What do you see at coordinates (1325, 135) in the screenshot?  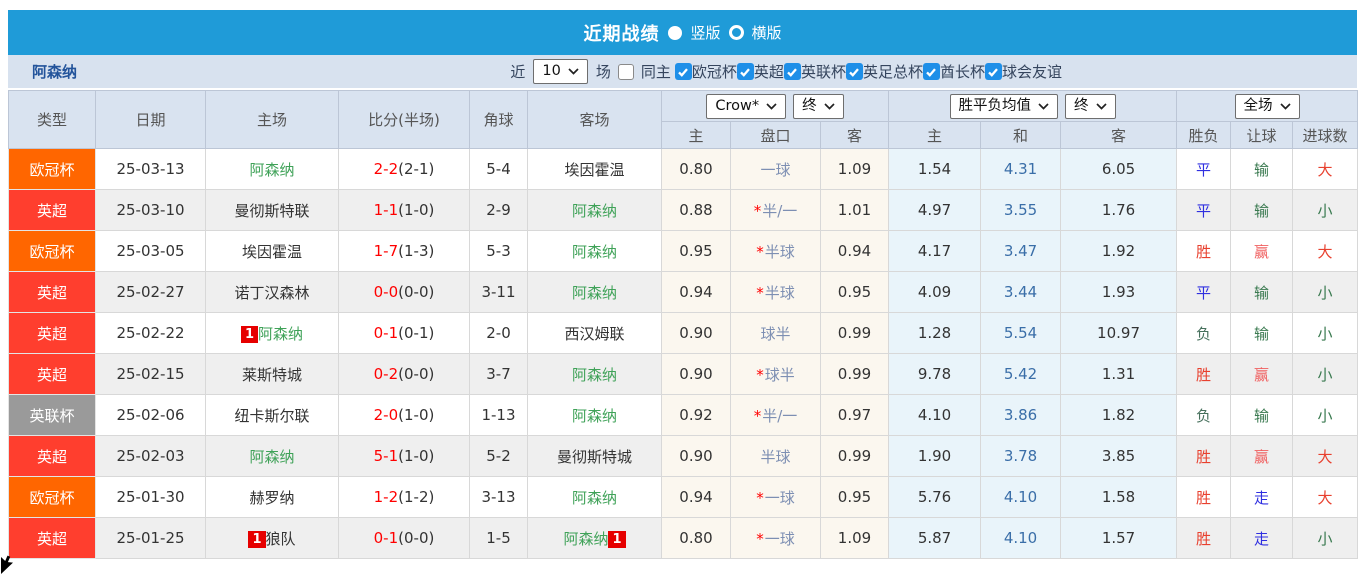 I see `subheader-goals: 进球数` at bounding box center [1325, 135].